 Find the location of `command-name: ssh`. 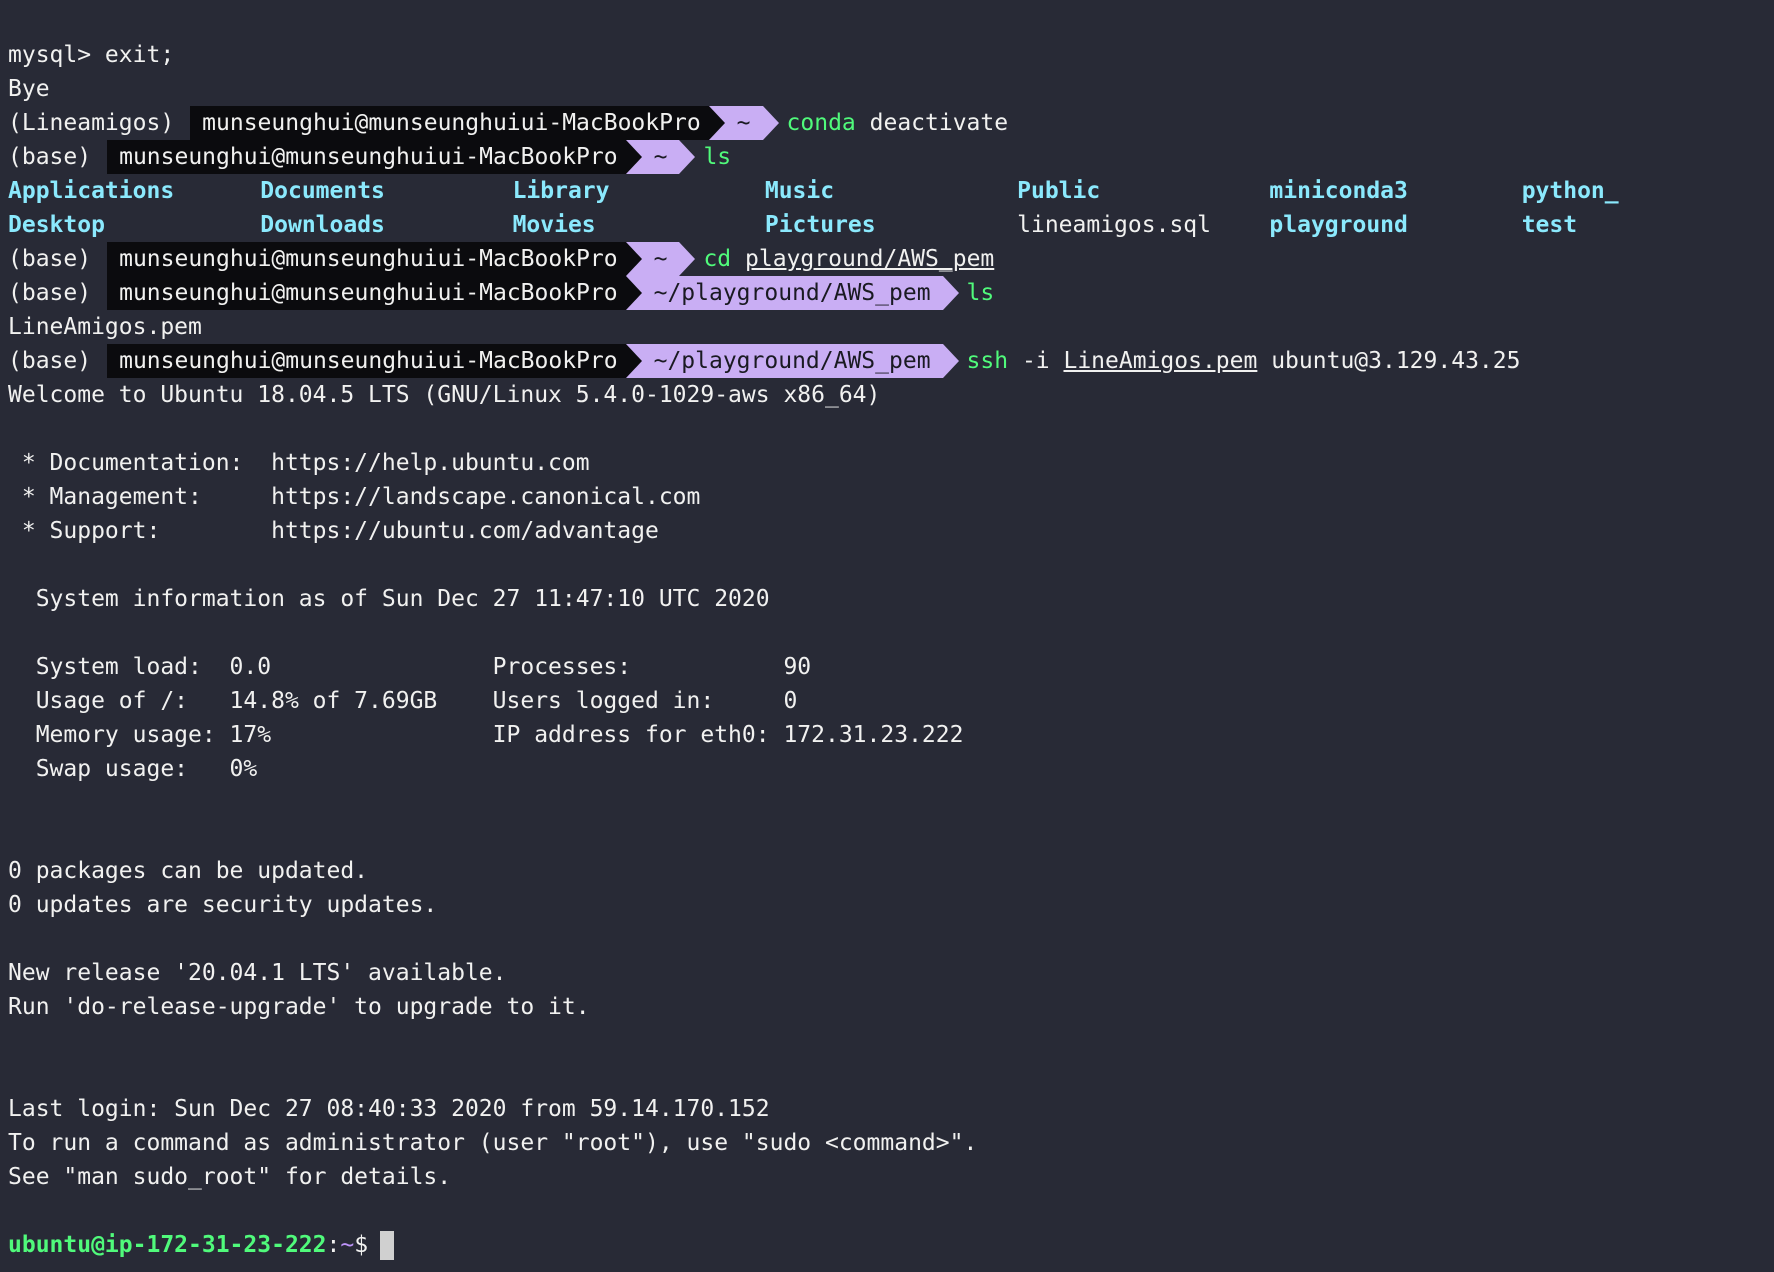

command-name: ssh is located at coordinates (987, 361).